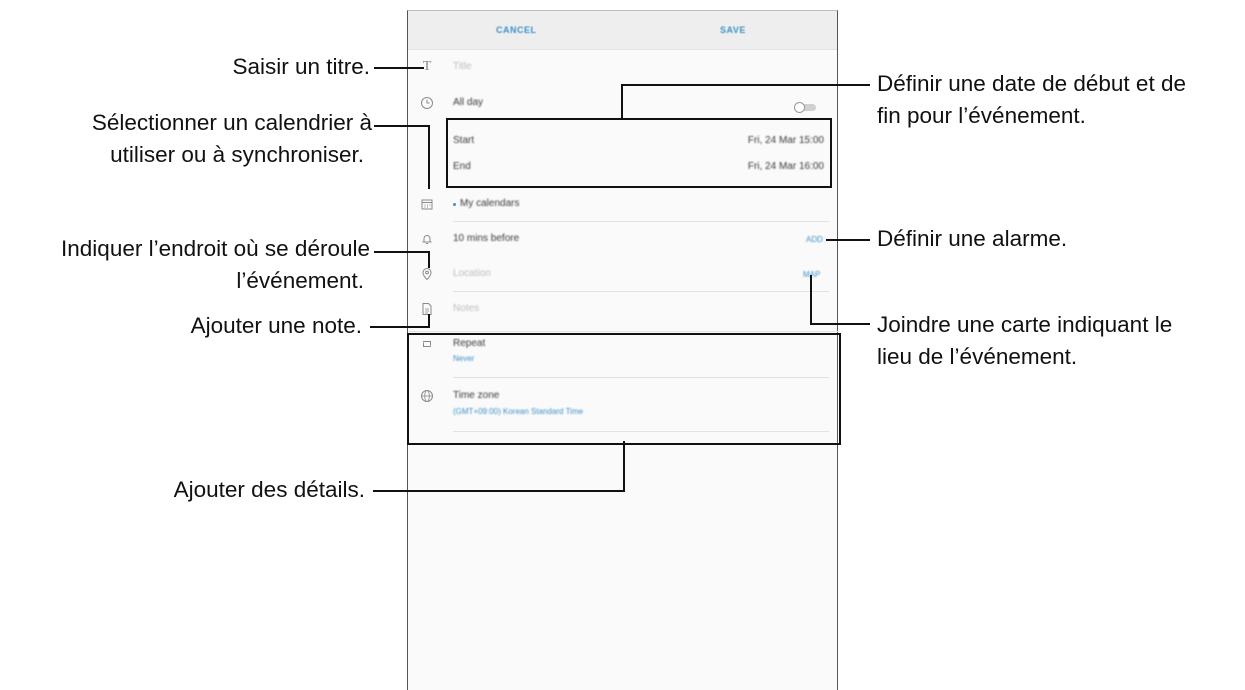 This screenshot has height=690, width=1245. What do you see at coordinates (300, 280) in the screenshot?
I see `callout-location-line2: l’événement.` at bounding box center [300, 280].